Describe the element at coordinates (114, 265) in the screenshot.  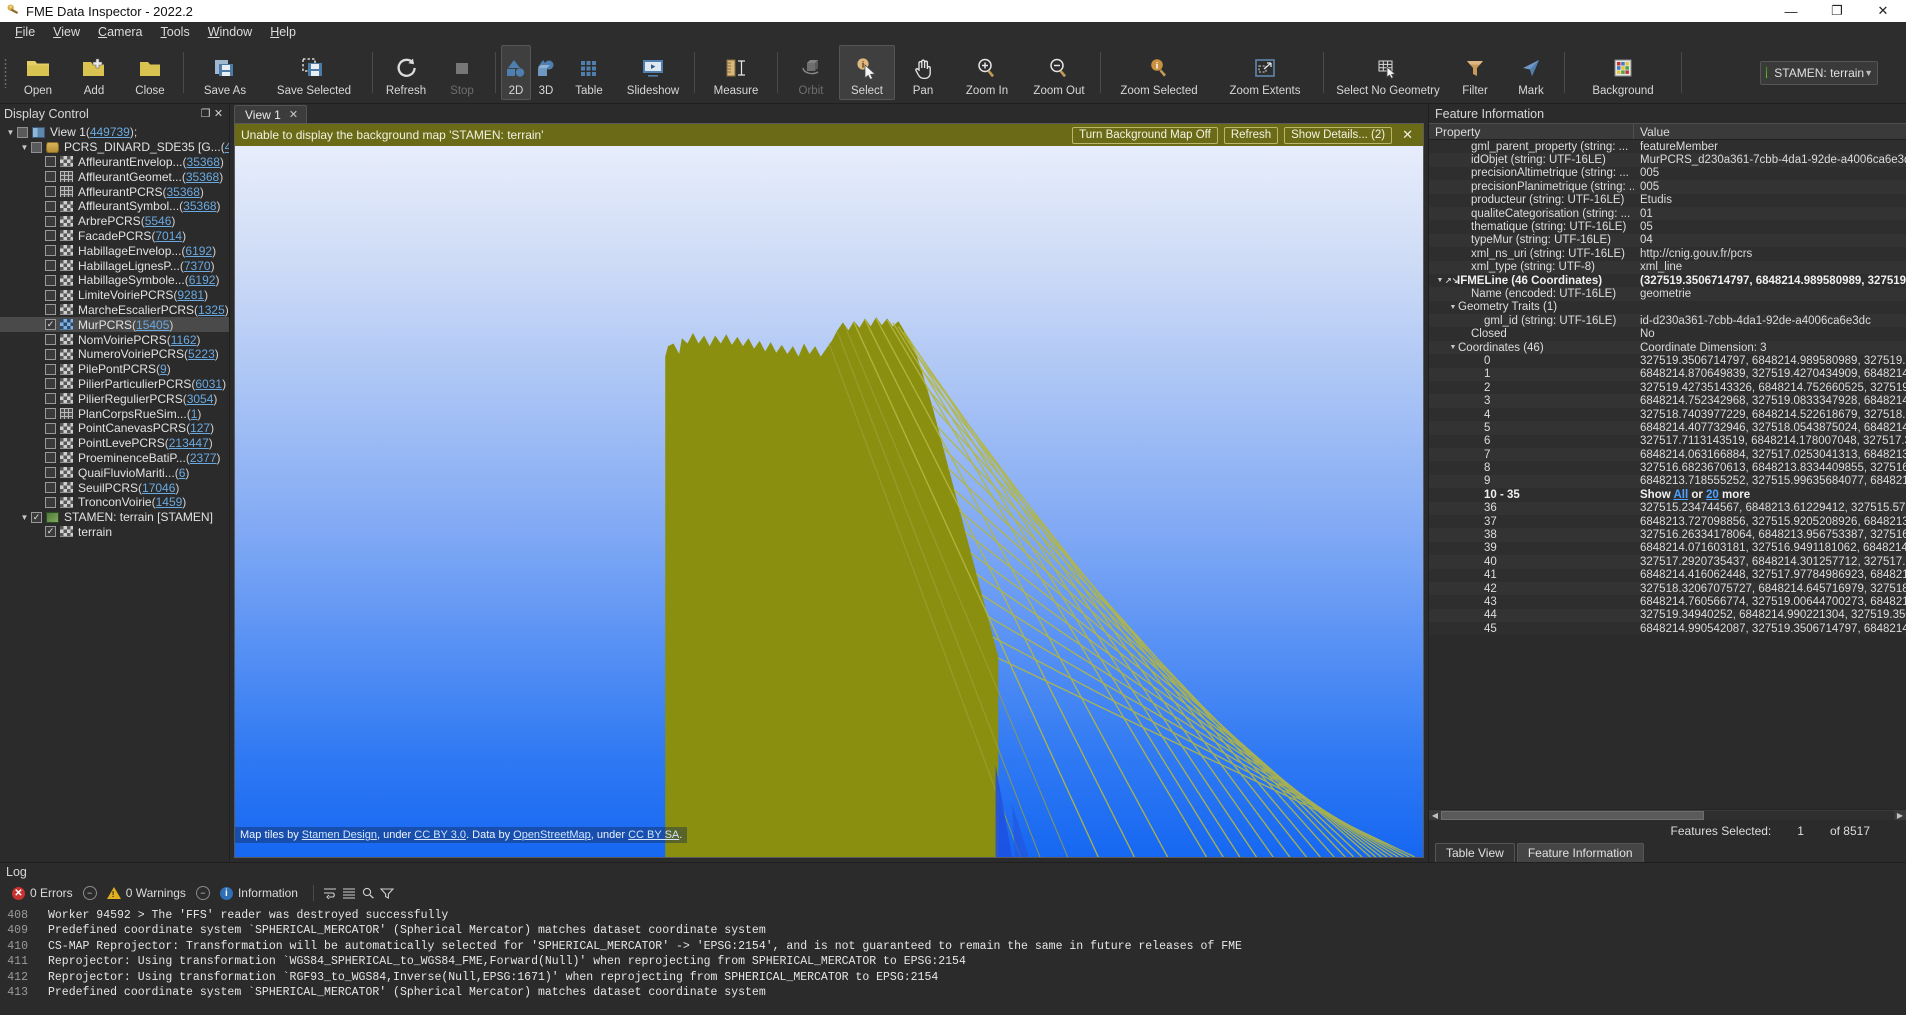
I see `tree-item-habillagelignesp-: HabillageLignesP... ( 7370 )` at that location.